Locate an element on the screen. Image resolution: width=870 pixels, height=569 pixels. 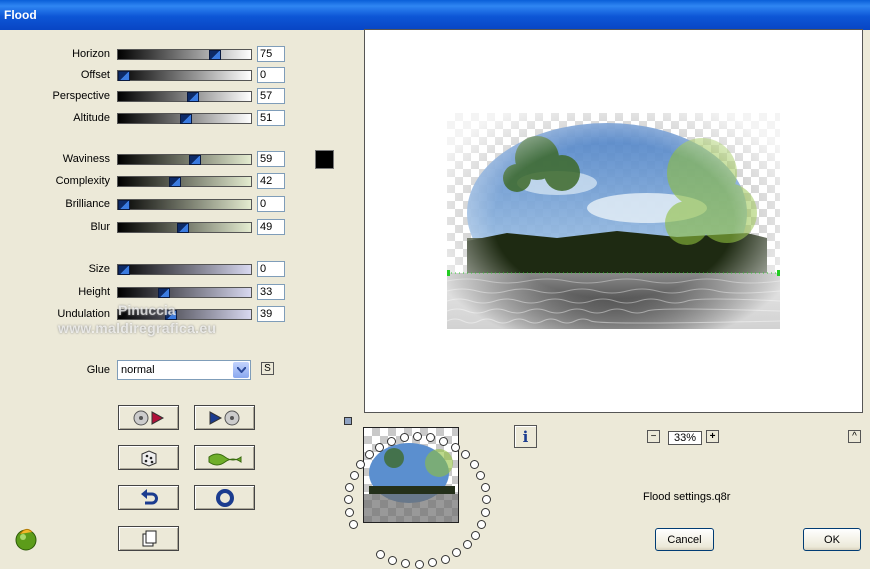
collapse-button: ^ is located at coordinates (854, 436).